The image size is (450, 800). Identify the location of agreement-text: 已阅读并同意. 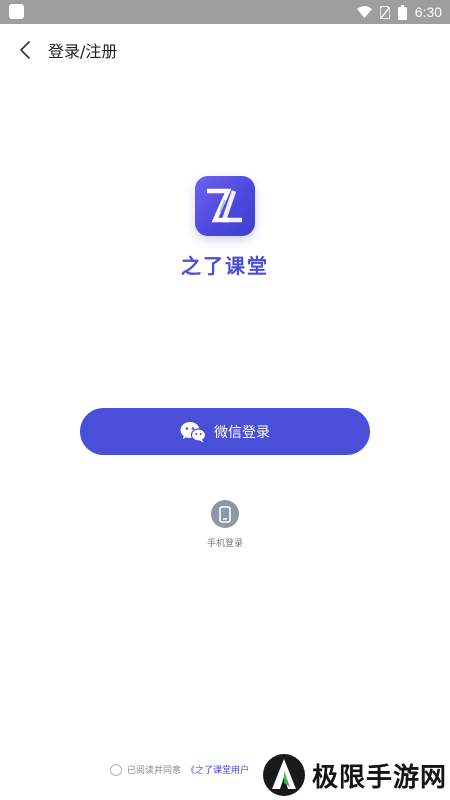
(154, 771).